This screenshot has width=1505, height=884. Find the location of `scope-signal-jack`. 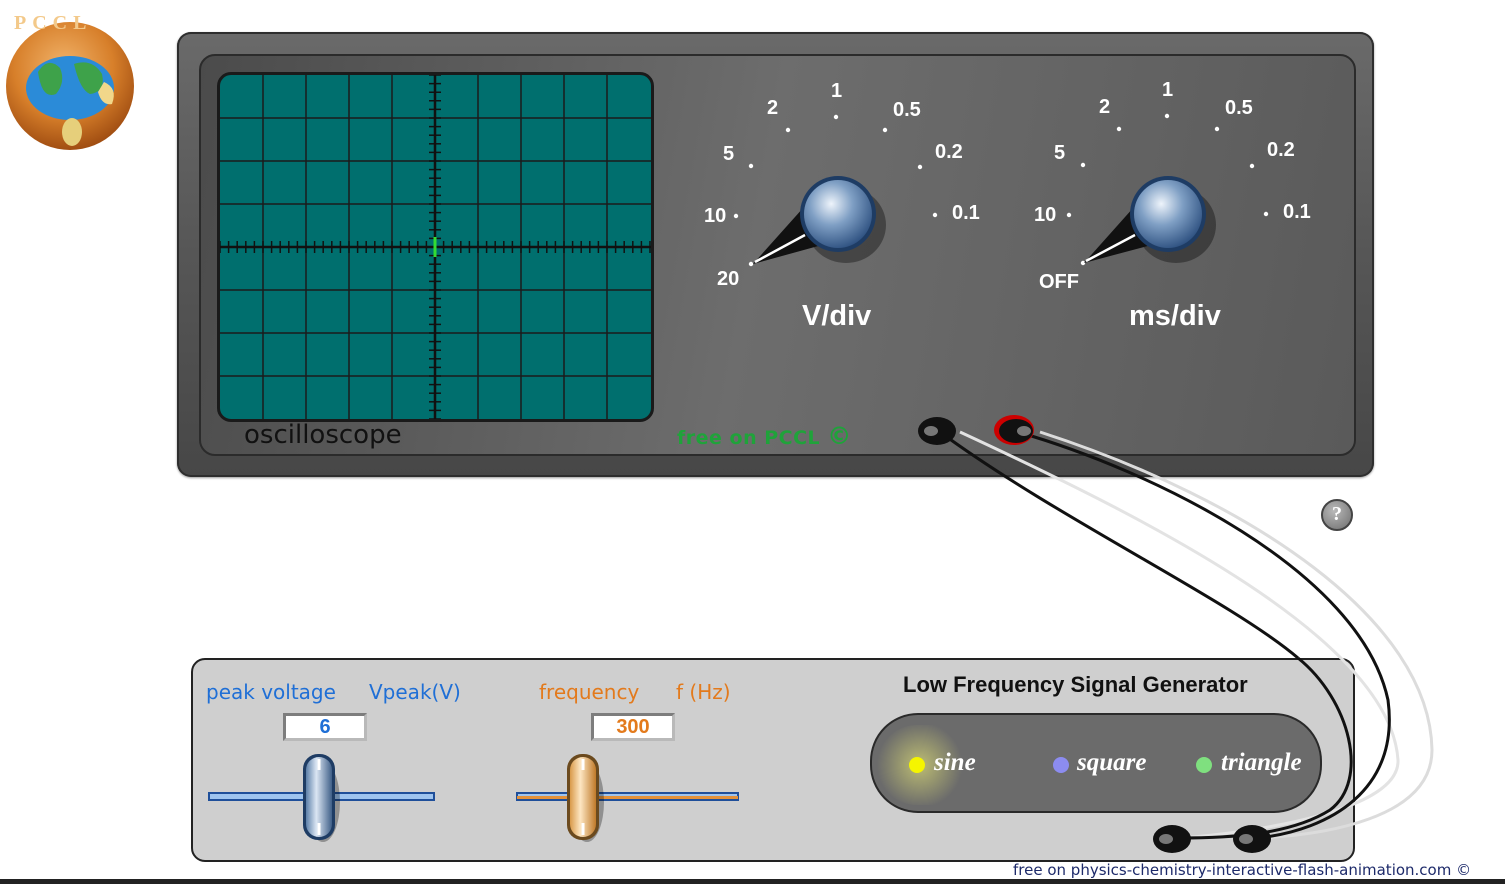

scope-signal-jack is located at coordinates (1014, 430).